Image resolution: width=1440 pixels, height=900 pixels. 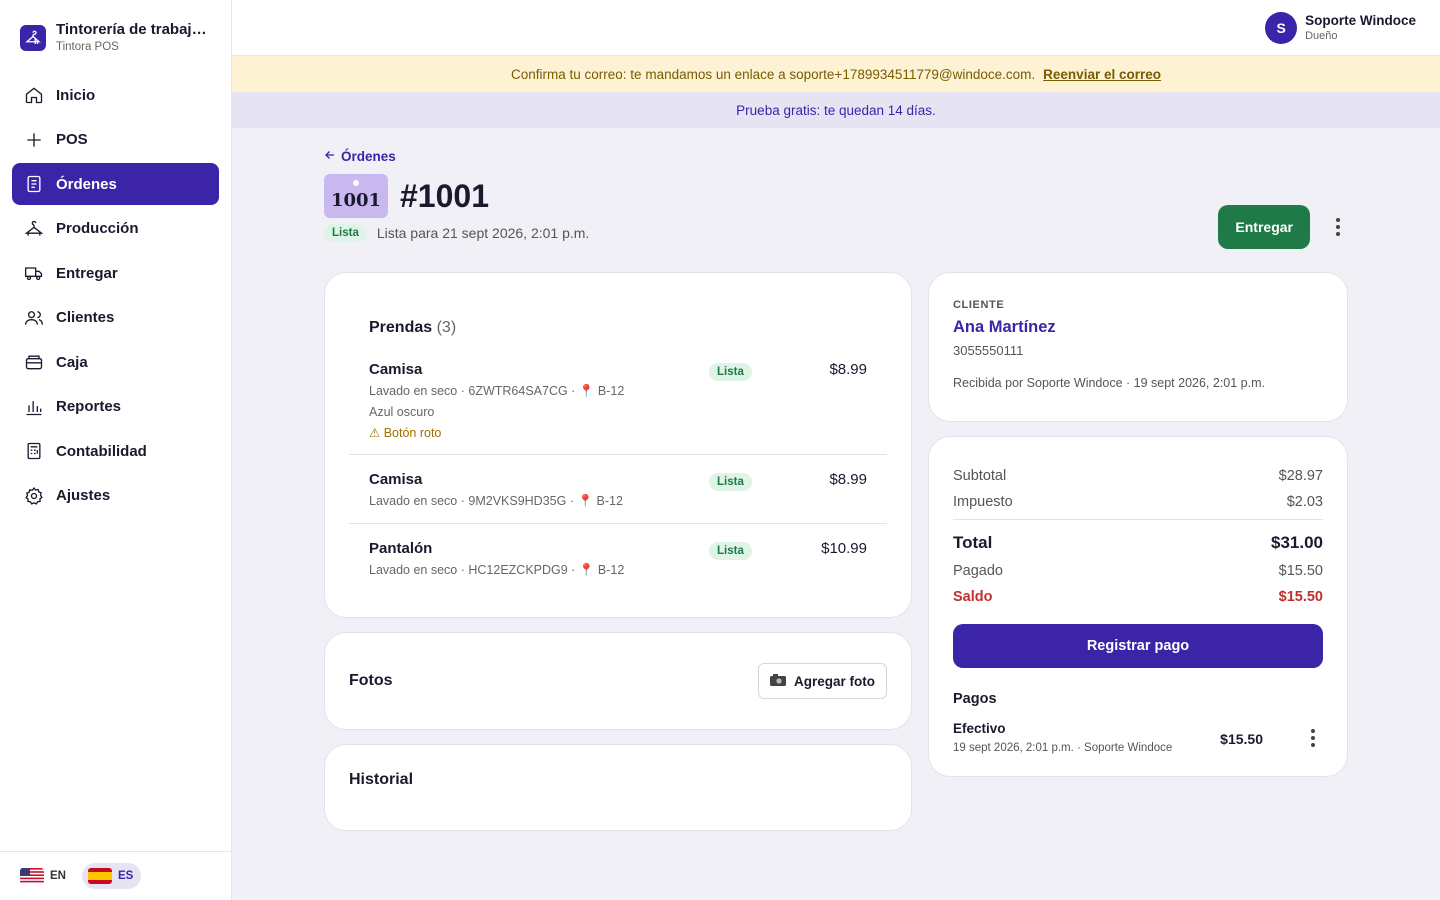 What do you see at coordinates (76, 95) in the screenshot?
I see `nav-label: Inicio` at bounding box center [76, 95].